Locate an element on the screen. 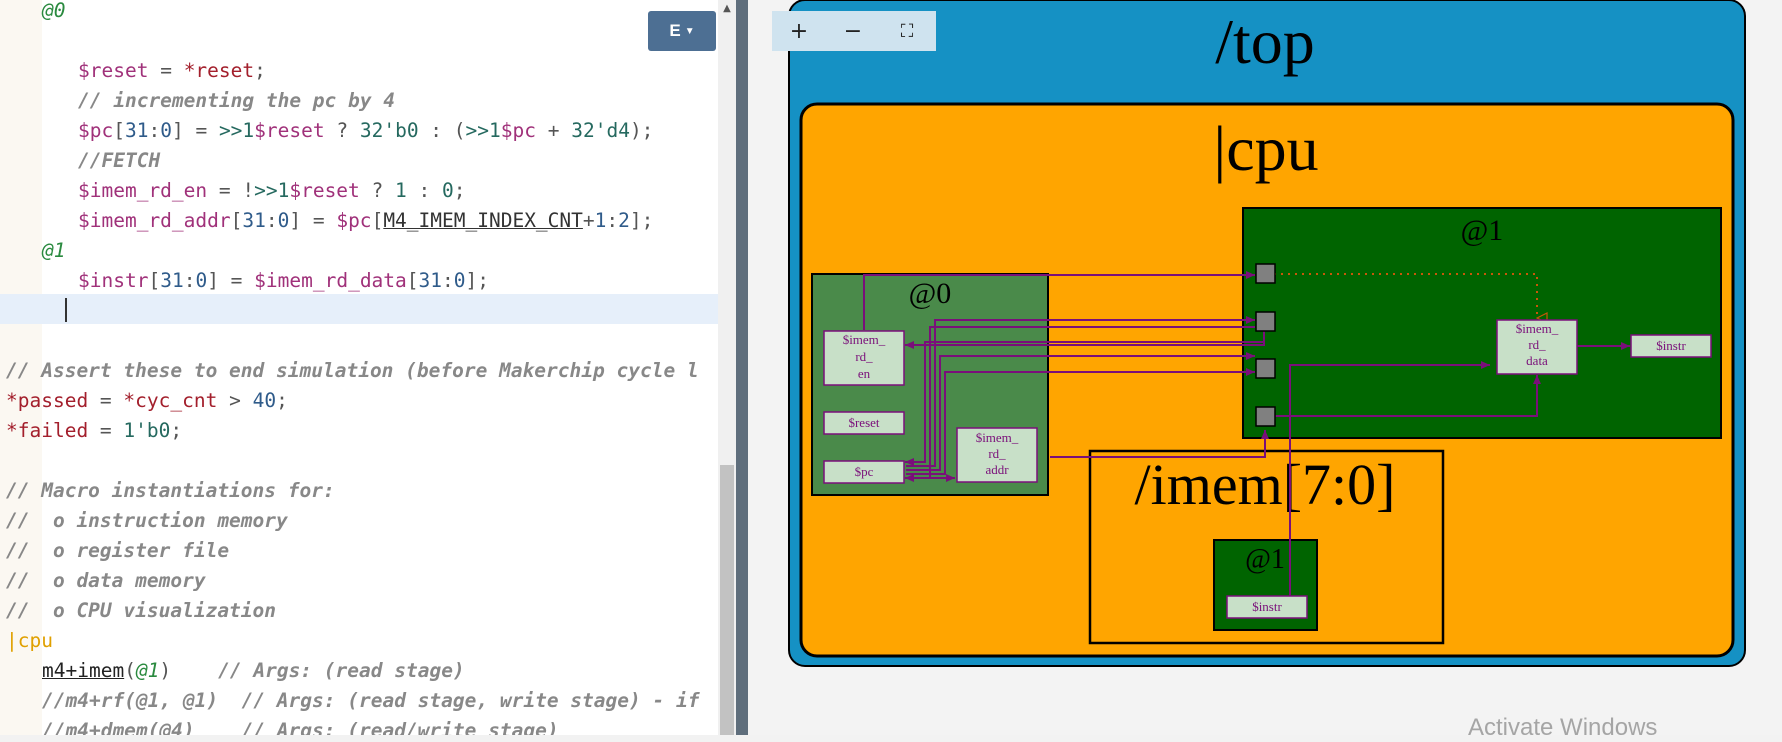 The height and width of the screenshot is (742, 1782). node-pc-label: $pc is located at coordinates (864, 471).